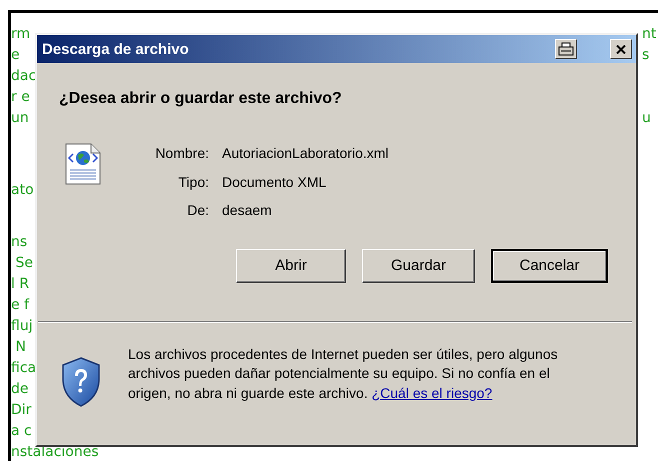  I want to click on page-text: nstalaciones, so click(55, 452).